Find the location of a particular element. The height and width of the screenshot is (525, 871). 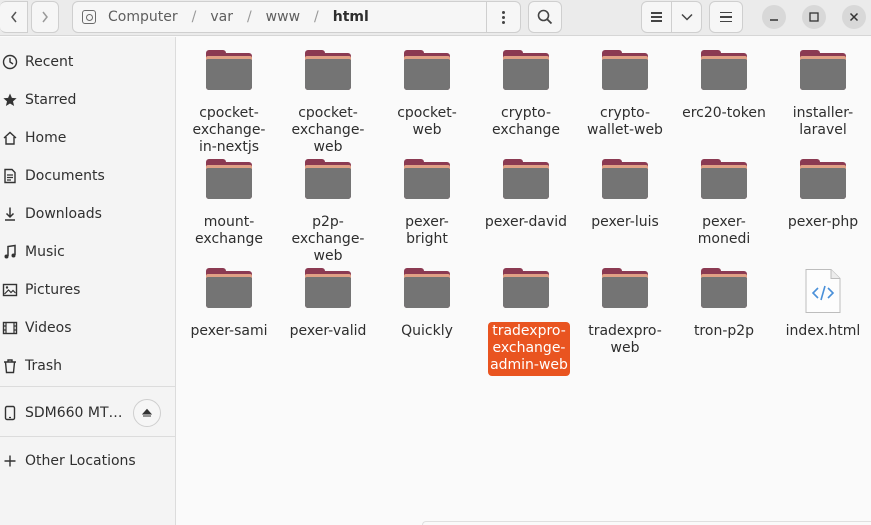

trash-icon is located at coordinates (10, 366).